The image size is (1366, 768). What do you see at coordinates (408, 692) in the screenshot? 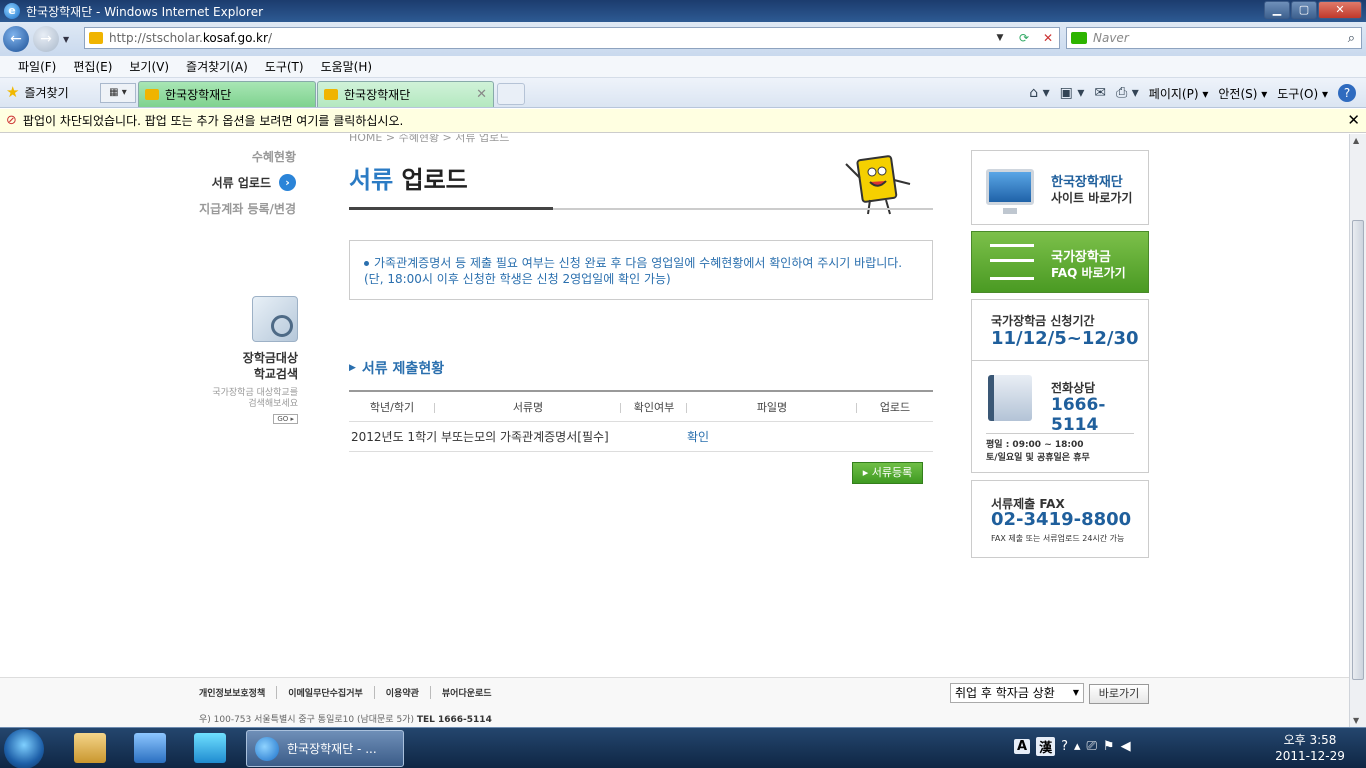
I see `footer-link-terms: 이용약관` at bounding box center [408, 692].